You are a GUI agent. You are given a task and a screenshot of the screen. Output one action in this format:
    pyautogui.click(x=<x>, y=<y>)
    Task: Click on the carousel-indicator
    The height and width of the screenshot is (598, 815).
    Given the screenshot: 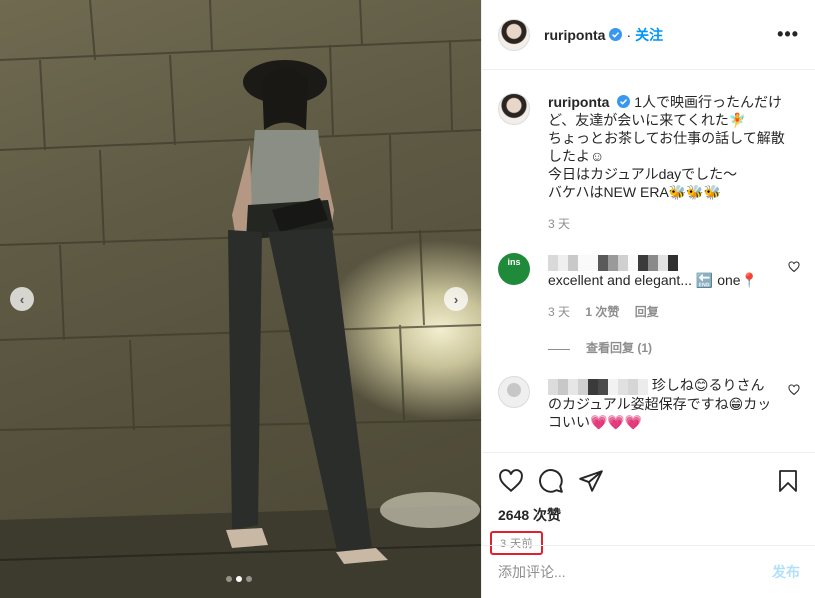 What is the action you would take?
    pyautogui.click(x=239, y=579)
    